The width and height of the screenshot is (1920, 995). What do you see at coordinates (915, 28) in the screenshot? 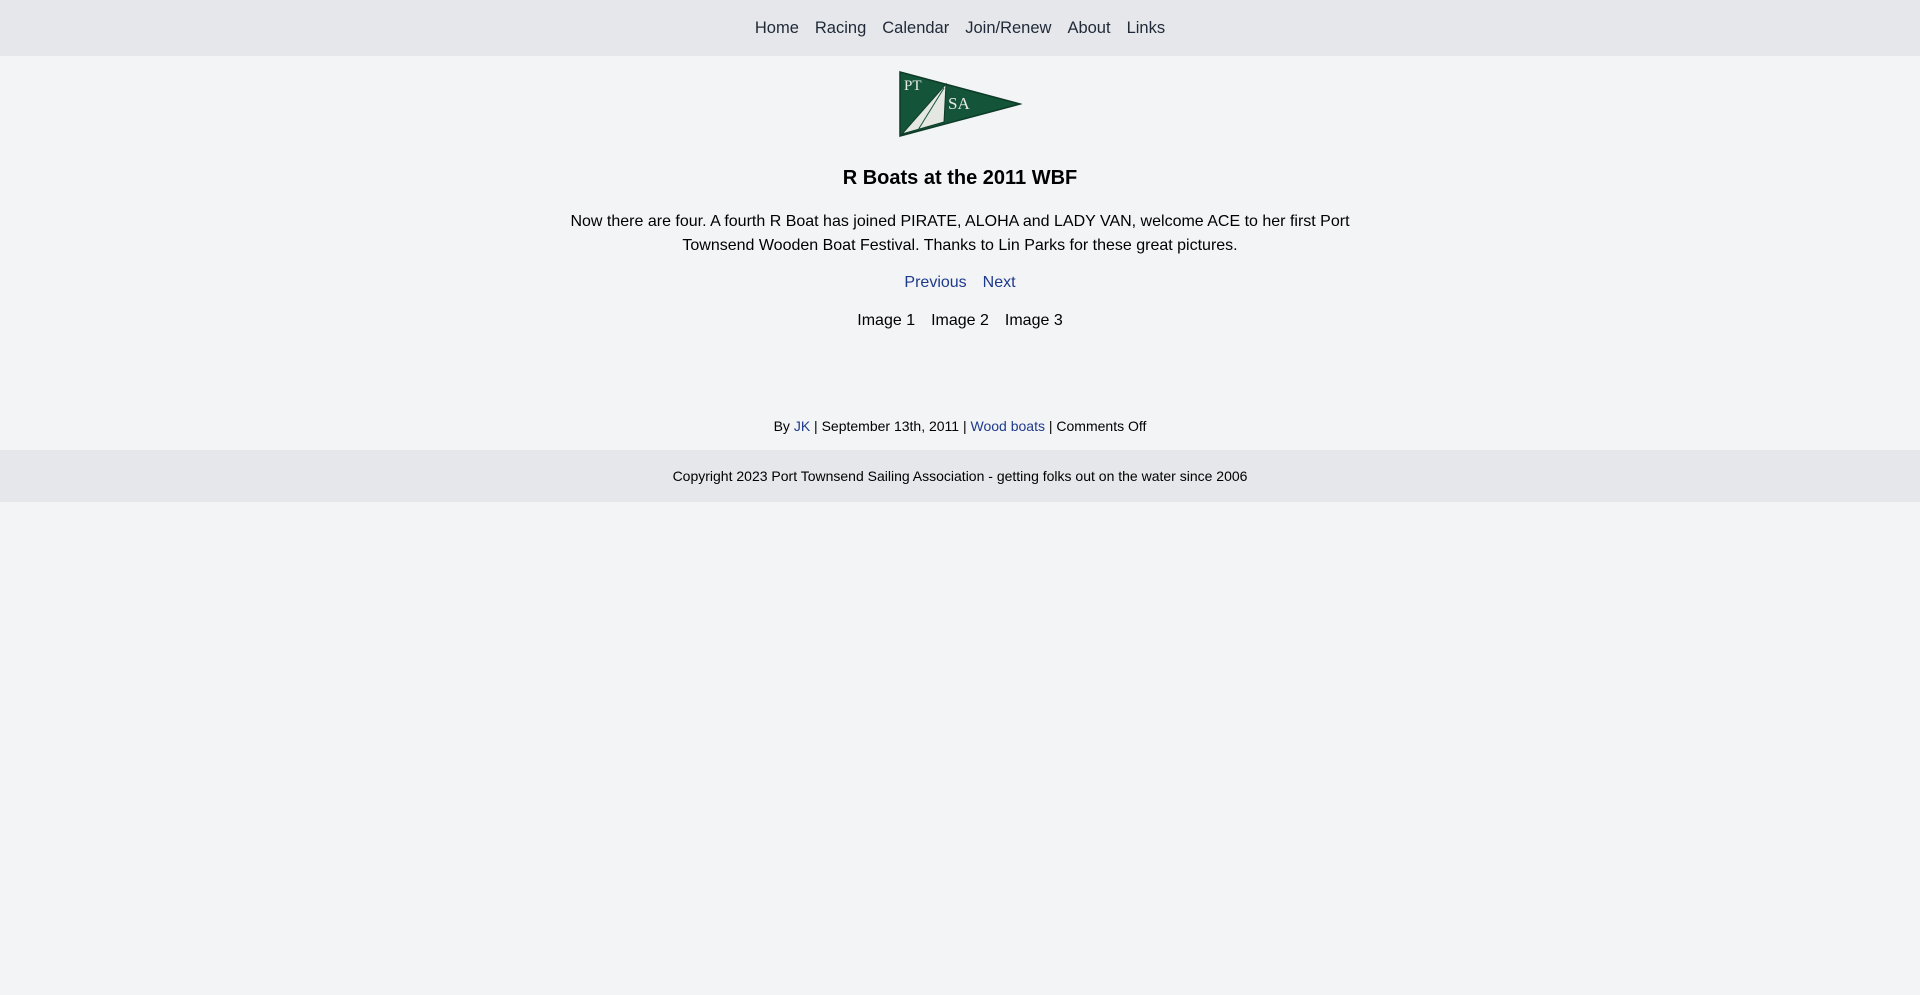
I see `nav-calendar-link: Calendar` at bounding box center [915, 28].